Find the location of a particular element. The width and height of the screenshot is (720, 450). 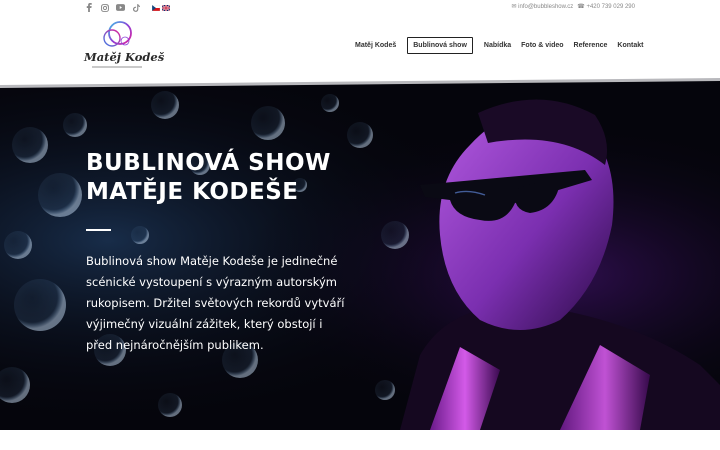

hero-top-edge is located at coordinates (360, 84).